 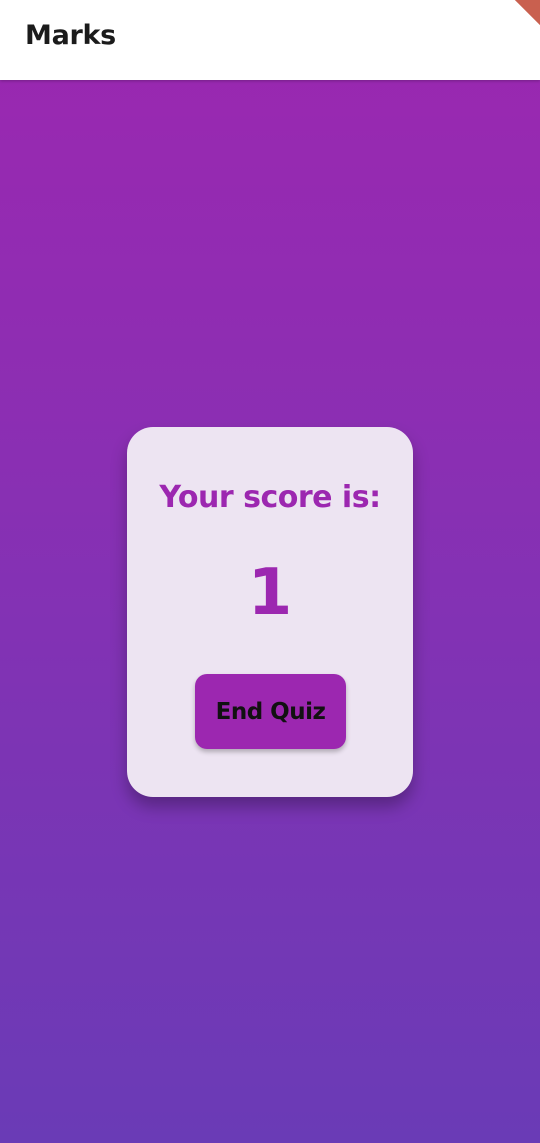 I want to click on score-label: Your score is:, so click(x=270, y=497).